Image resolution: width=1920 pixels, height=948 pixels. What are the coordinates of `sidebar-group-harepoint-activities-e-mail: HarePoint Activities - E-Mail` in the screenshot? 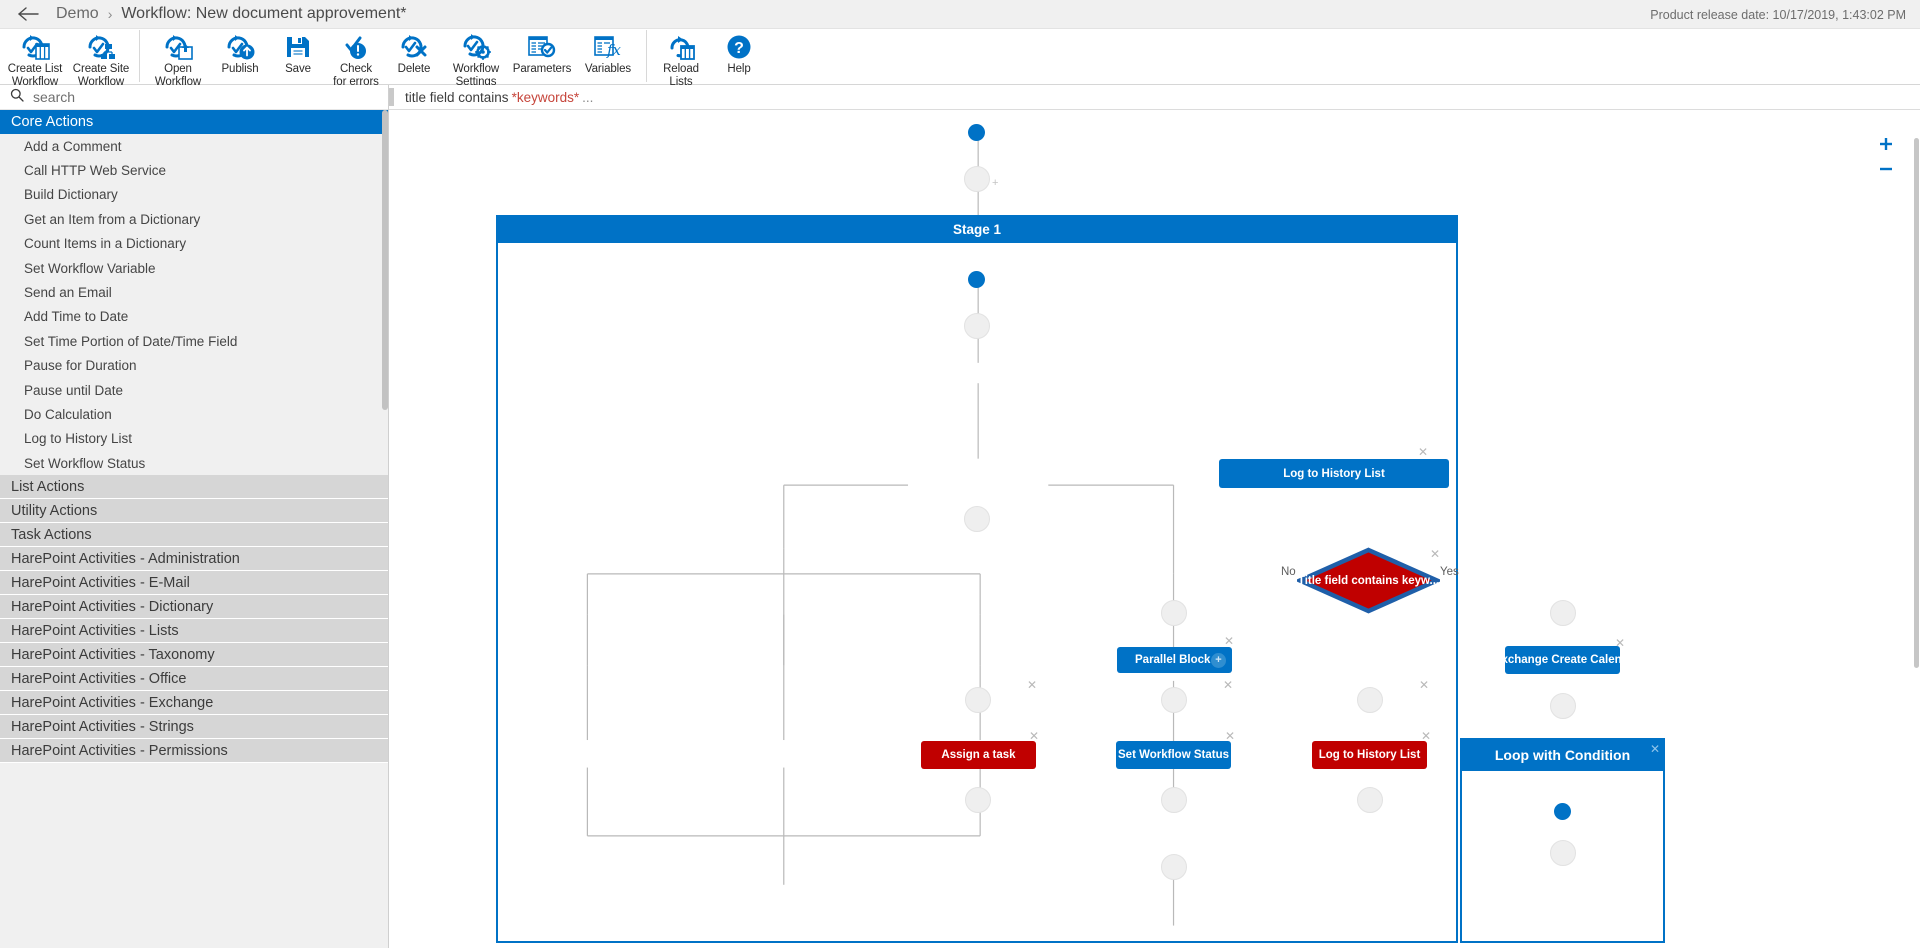 It's located at (194, 583).